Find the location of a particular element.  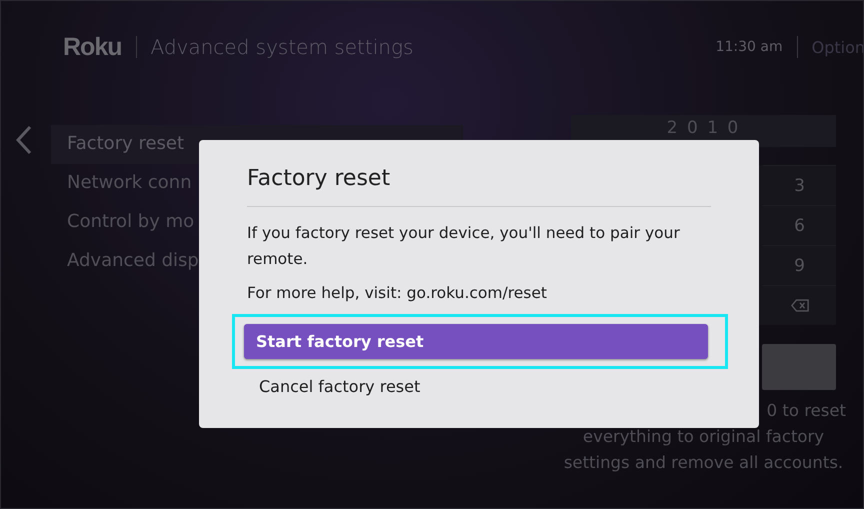

back-chevron-icon is located at coordinates (24, 140).